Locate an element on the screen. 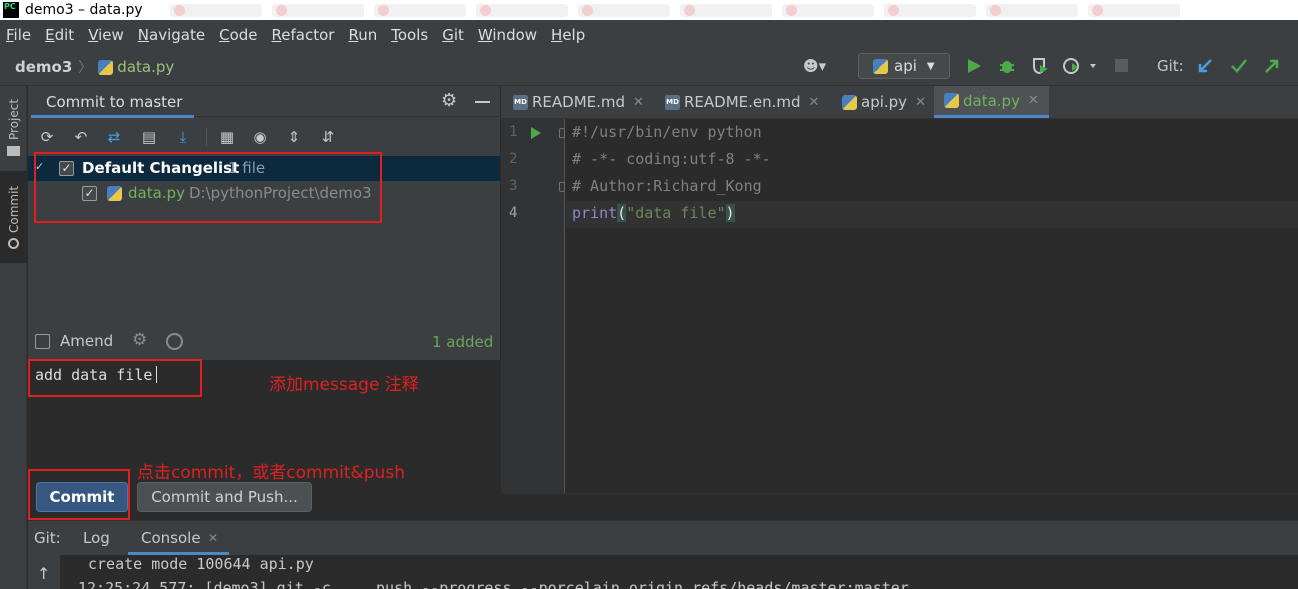 The image size is (1298, 589). tab-readme-md: MD README.md ✕ is located at coordinates (578, 102).